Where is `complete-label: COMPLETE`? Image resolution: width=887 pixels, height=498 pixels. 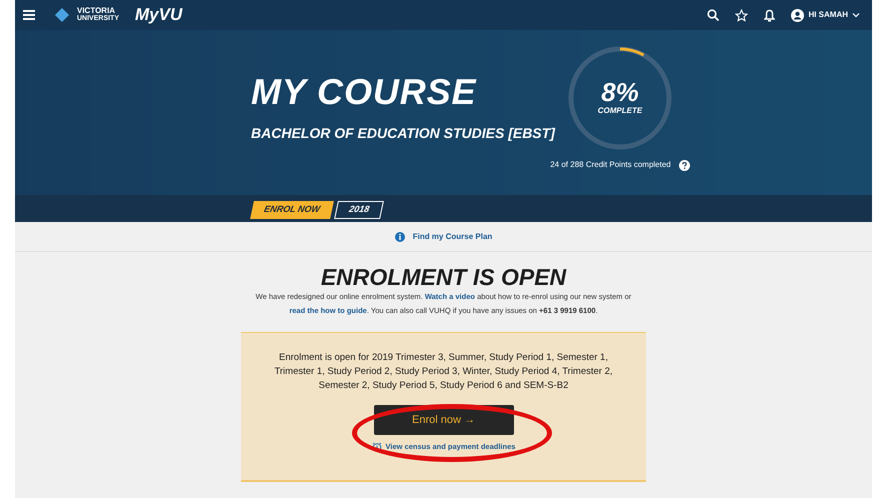 complete-label: COMPLETE is located at coordinates (620, 111).